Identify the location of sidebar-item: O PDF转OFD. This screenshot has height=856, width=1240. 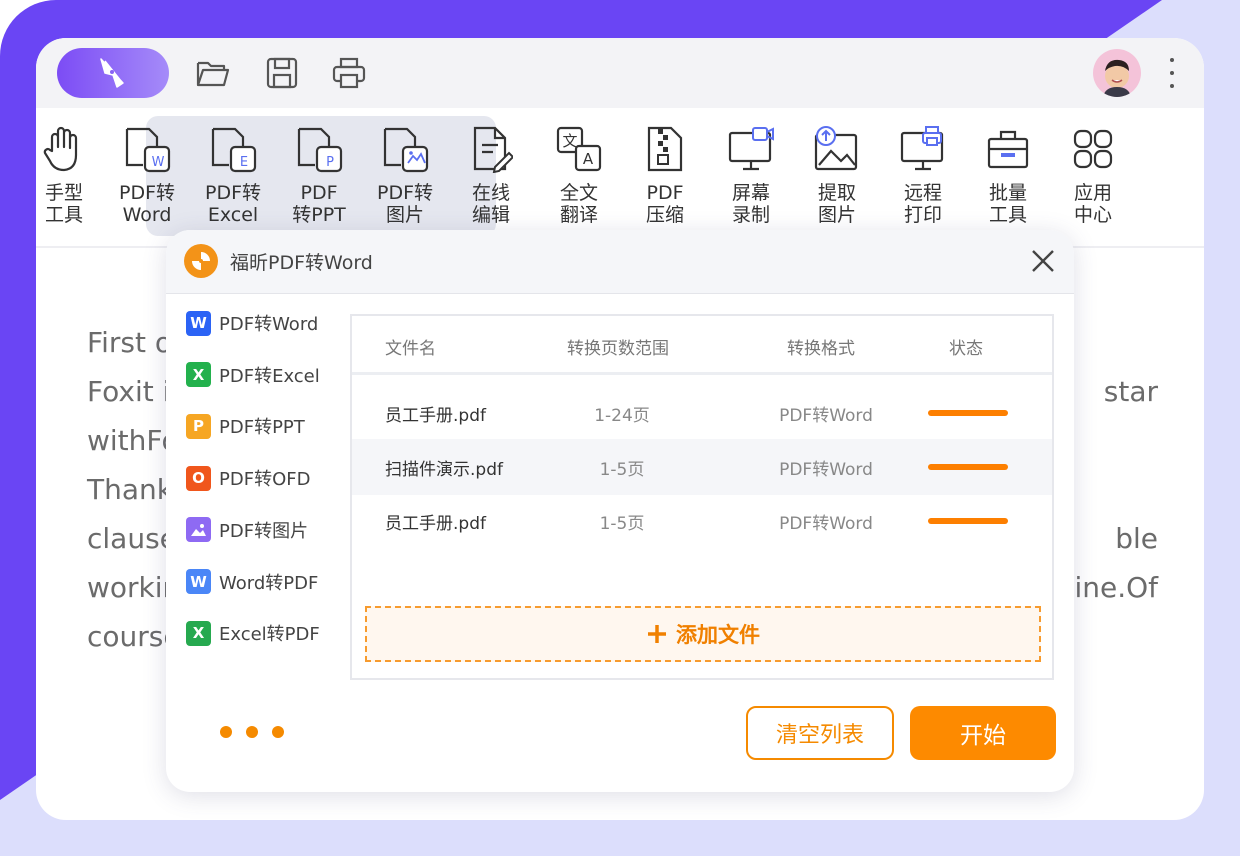
(261, 478).